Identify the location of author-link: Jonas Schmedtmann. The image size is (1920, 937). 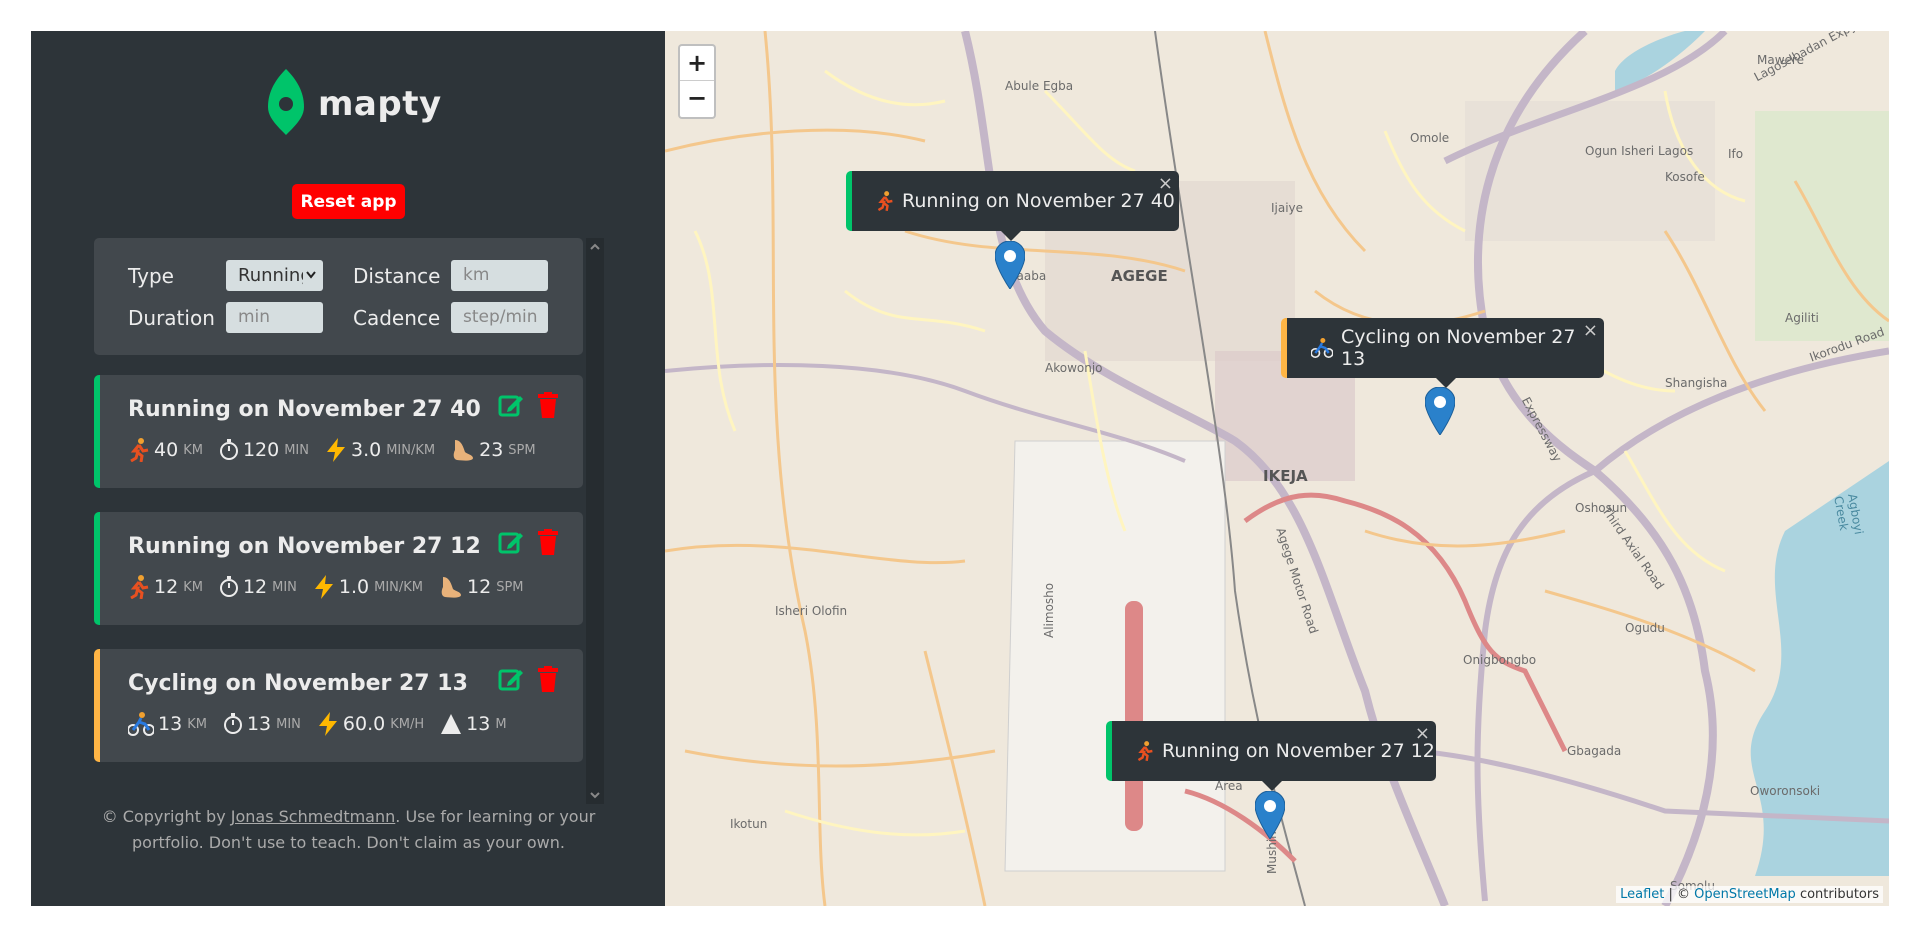
(313, 816).